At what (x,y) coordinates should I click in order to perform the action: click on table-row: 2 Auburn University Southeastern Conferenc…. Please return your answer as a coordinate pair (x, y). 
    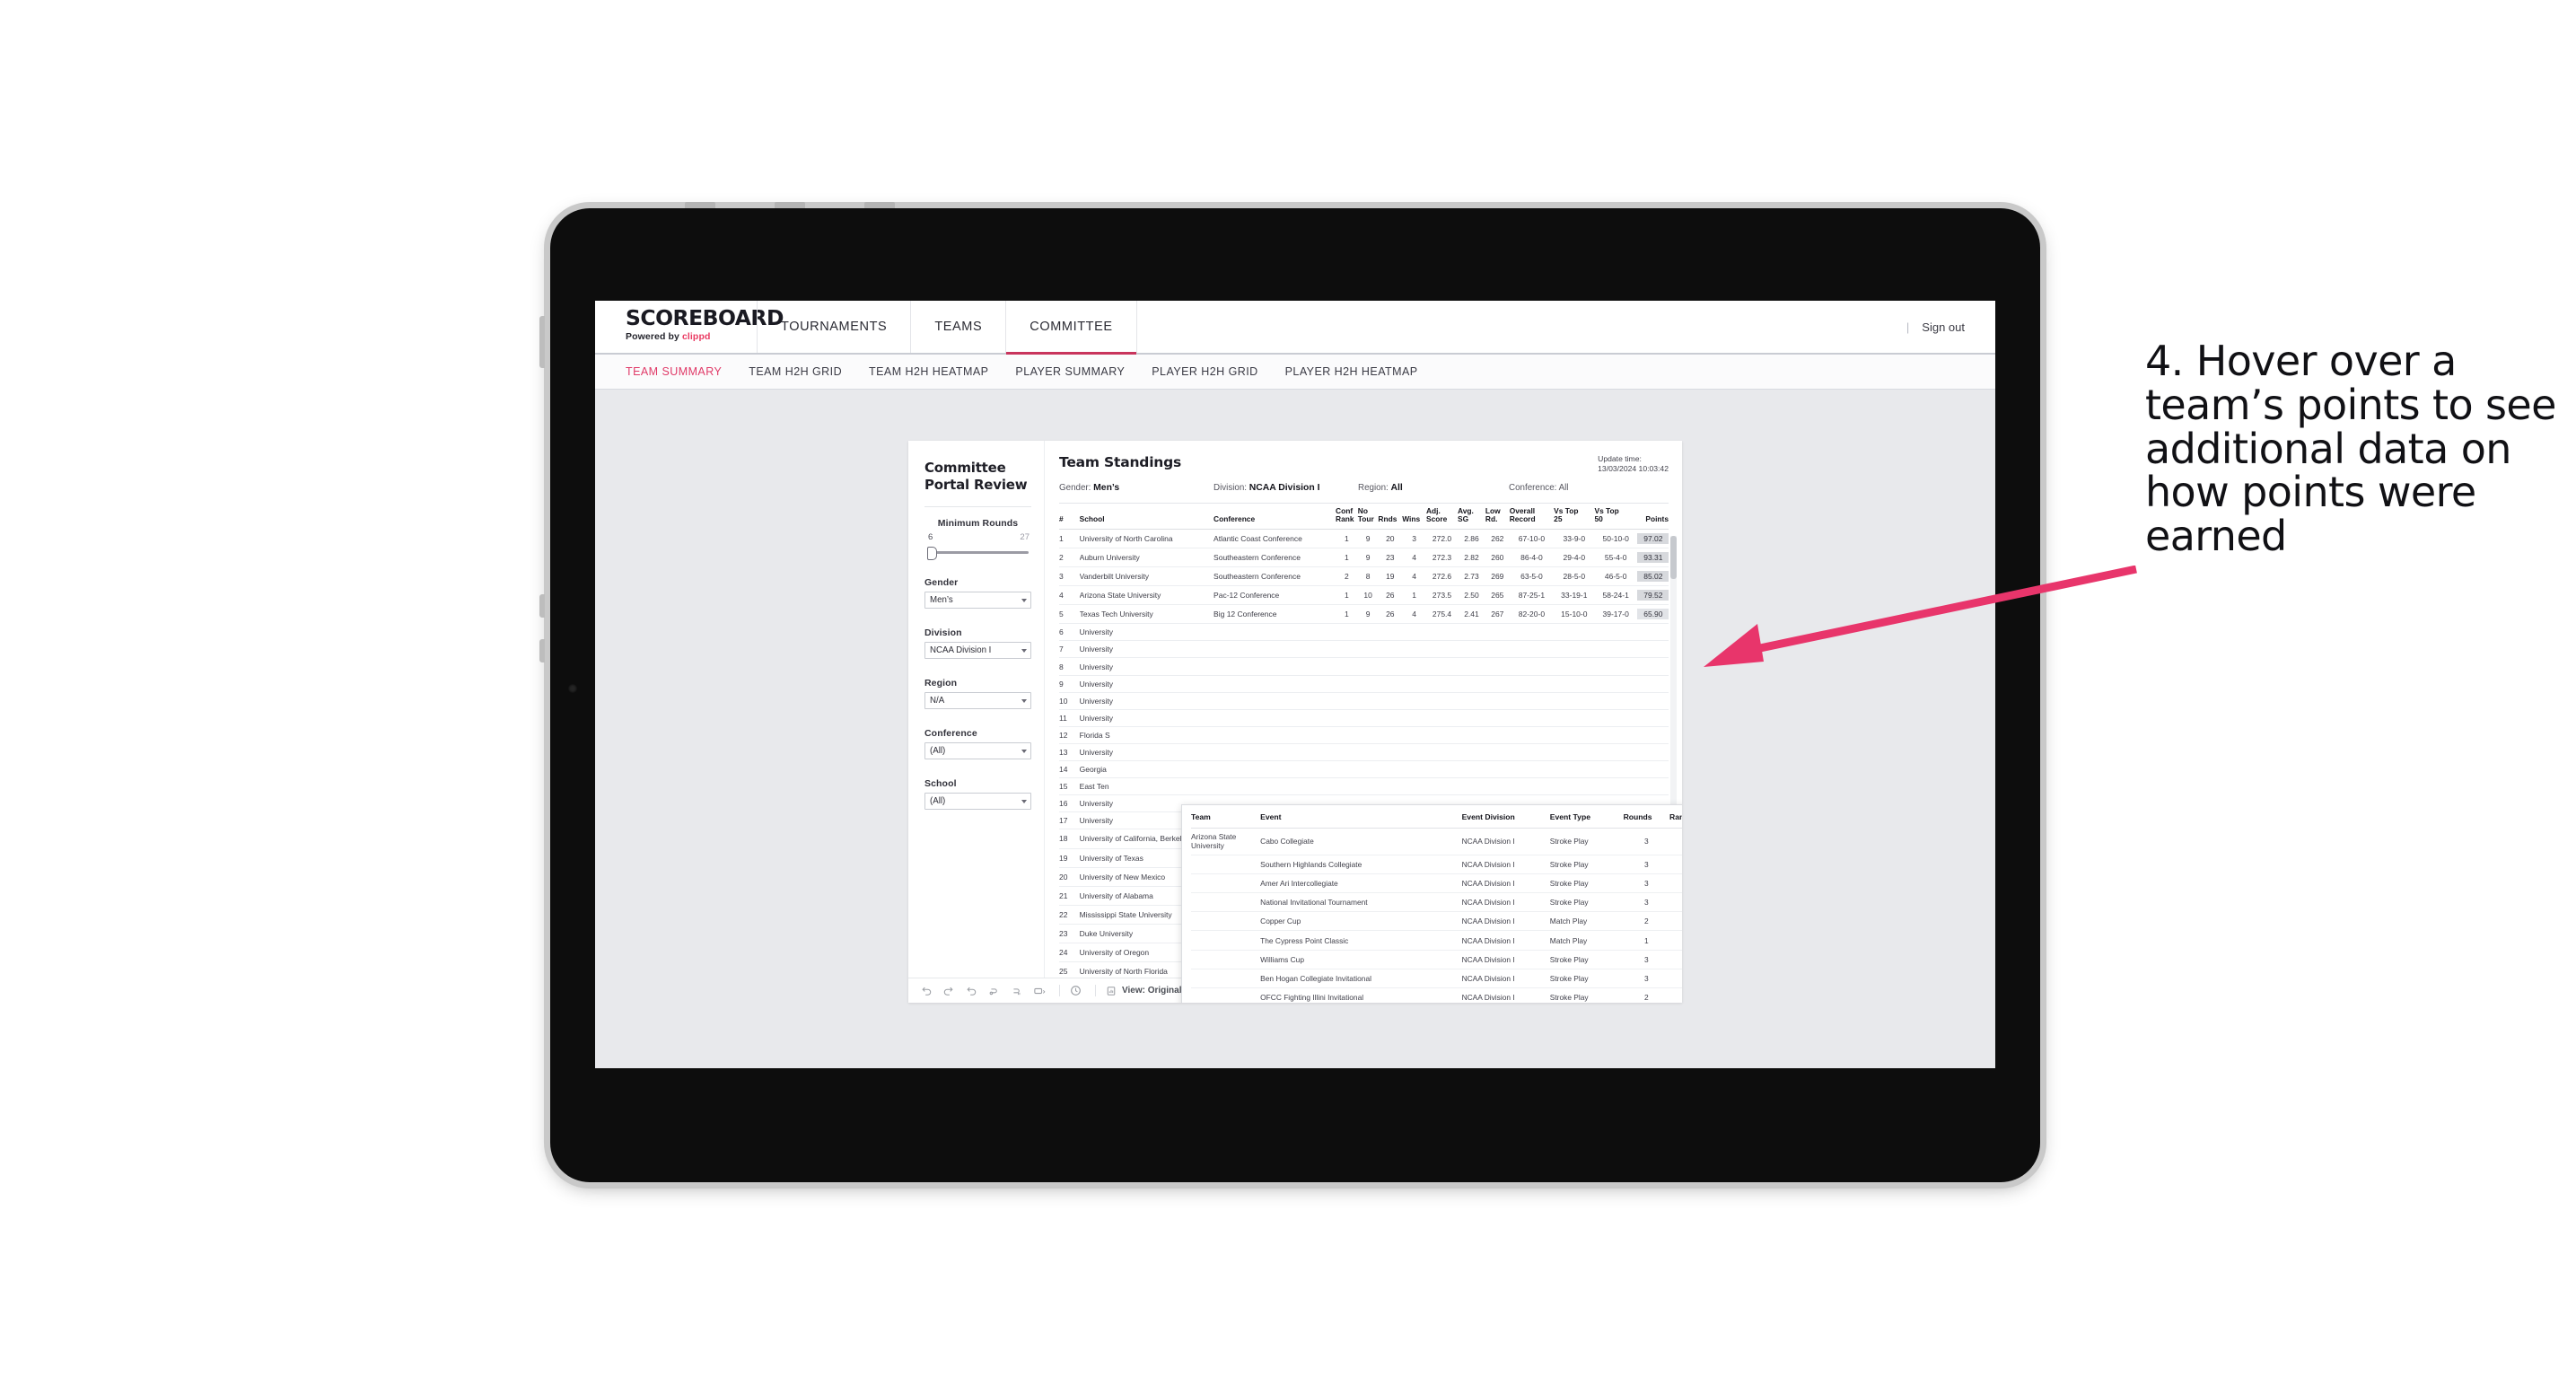
    Looking at the image, I should click on (1364, 558).